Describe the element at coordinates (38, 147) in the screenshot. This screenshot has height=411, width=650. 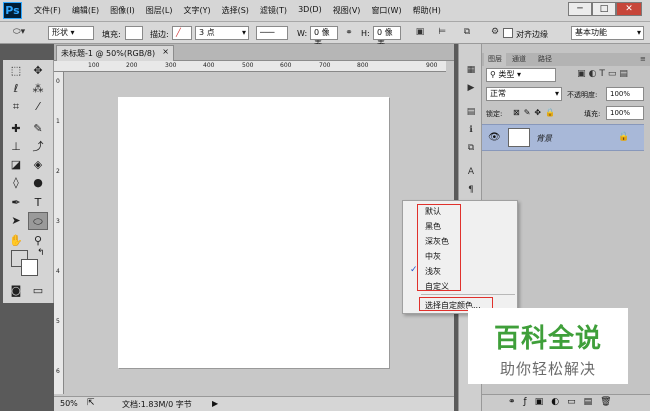
I see `history-brush-tool-icon: ⤴` at that location.